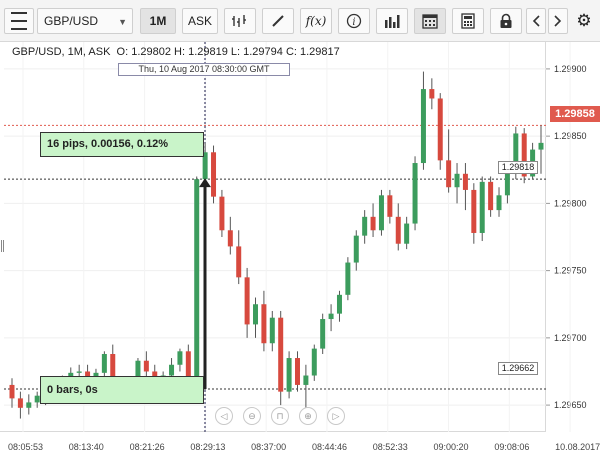  I want to click on x-tick-label: 08:44:46, so click(329, 447).